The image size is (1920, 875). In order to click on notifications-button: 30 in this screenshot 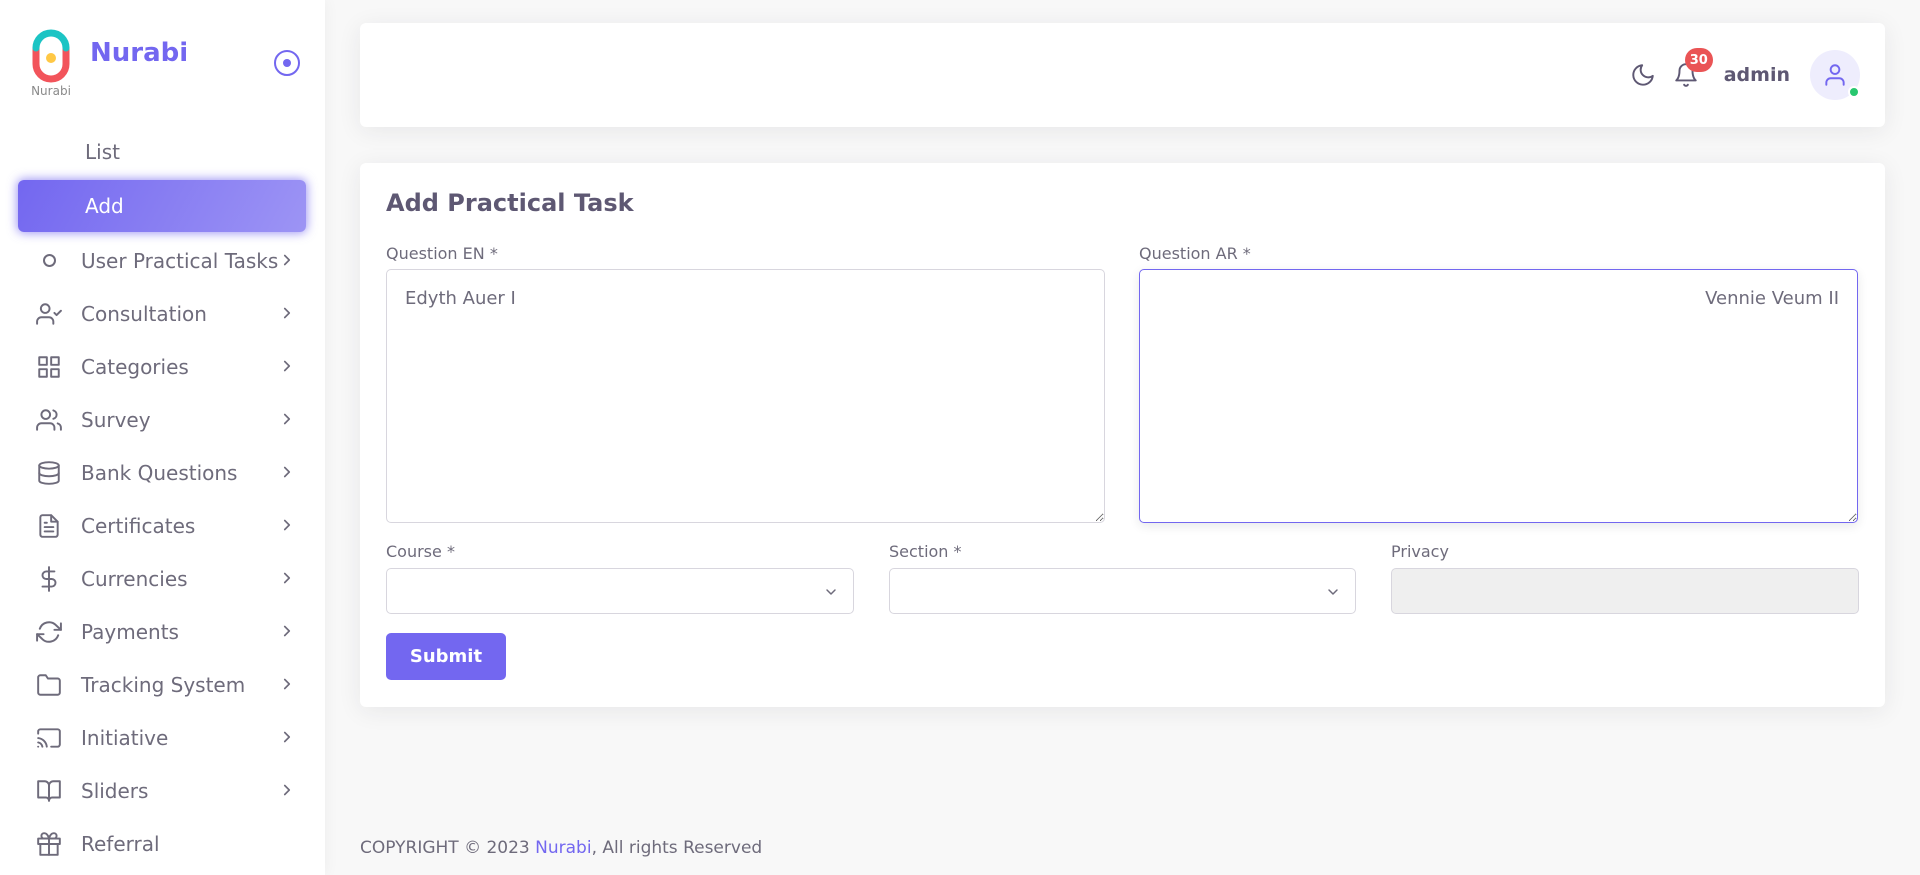, I will do `click(1693, 68)`.